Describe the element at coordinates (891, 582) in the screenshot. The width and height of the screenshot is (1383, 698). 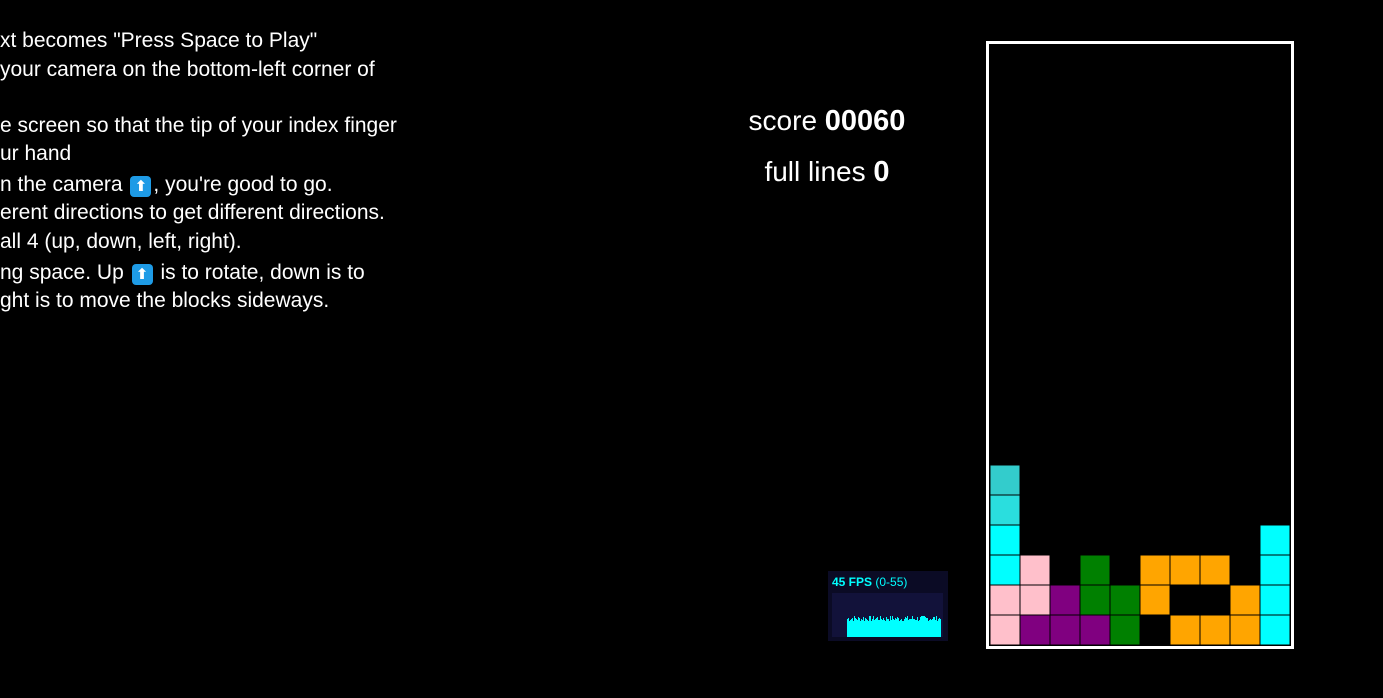
I see `fps-range: (0-55)` at that location.